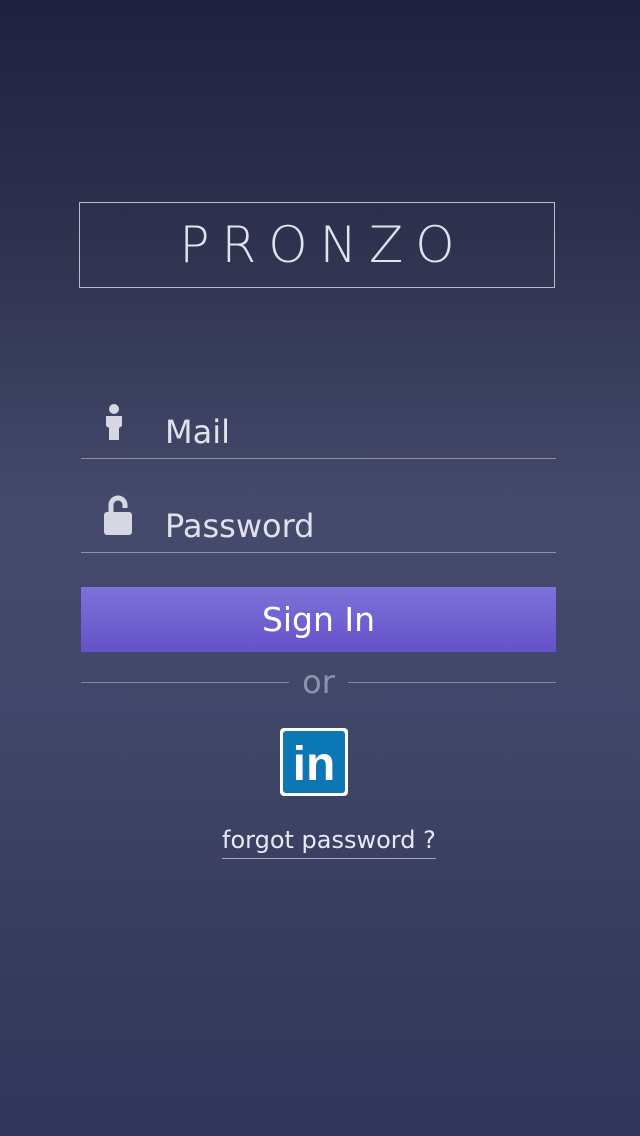 This screenshot has width=640, height=1136. What do you see at coordinates (118, 517) in the screenshot?
I see `unlocked-padlock-icon` at bounding box center [118, 517].